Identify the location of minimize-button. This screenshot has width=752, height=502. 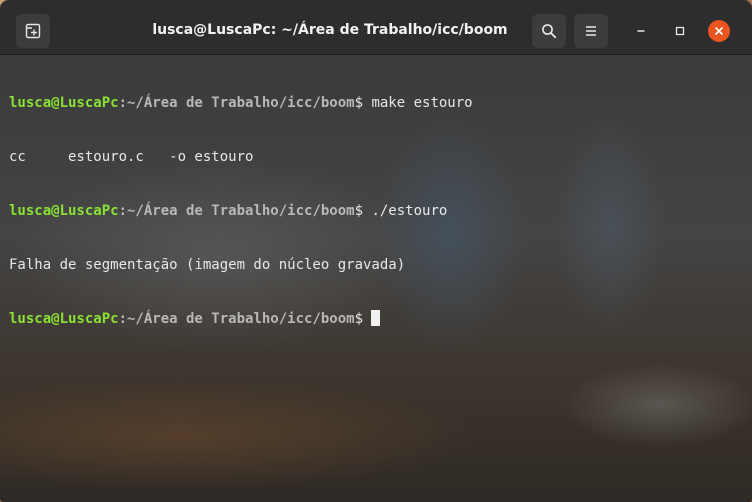
(641, 31).